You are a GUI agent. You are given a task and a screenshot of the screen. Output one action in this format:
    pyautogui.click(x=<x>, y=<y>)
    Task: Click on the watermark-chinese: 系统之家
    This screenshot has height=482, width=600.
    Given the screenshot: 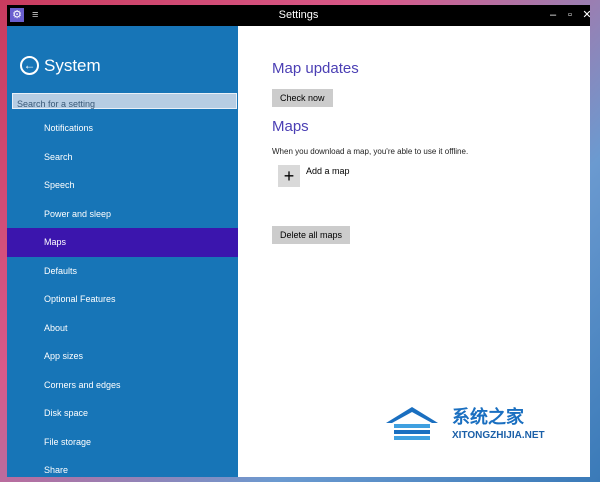 What is the action you would take?
    pyautogui.click(x=488, y=417)
    